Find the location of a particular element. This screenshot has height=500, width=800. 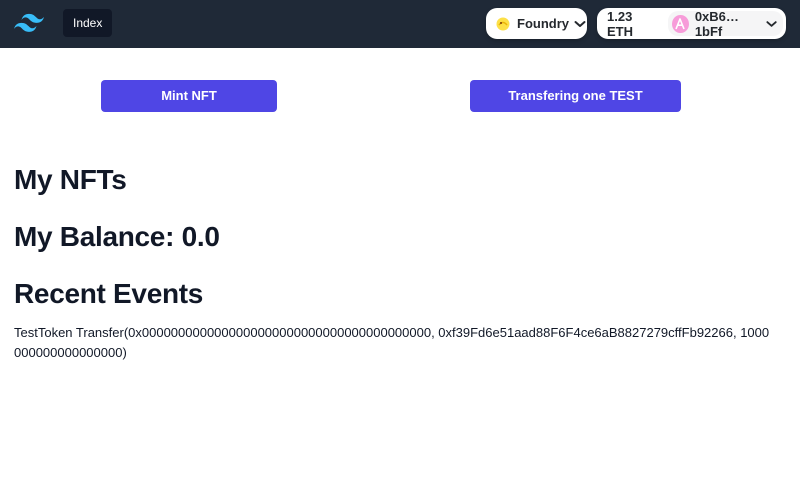

avatar is located at coordinates (680, 23).